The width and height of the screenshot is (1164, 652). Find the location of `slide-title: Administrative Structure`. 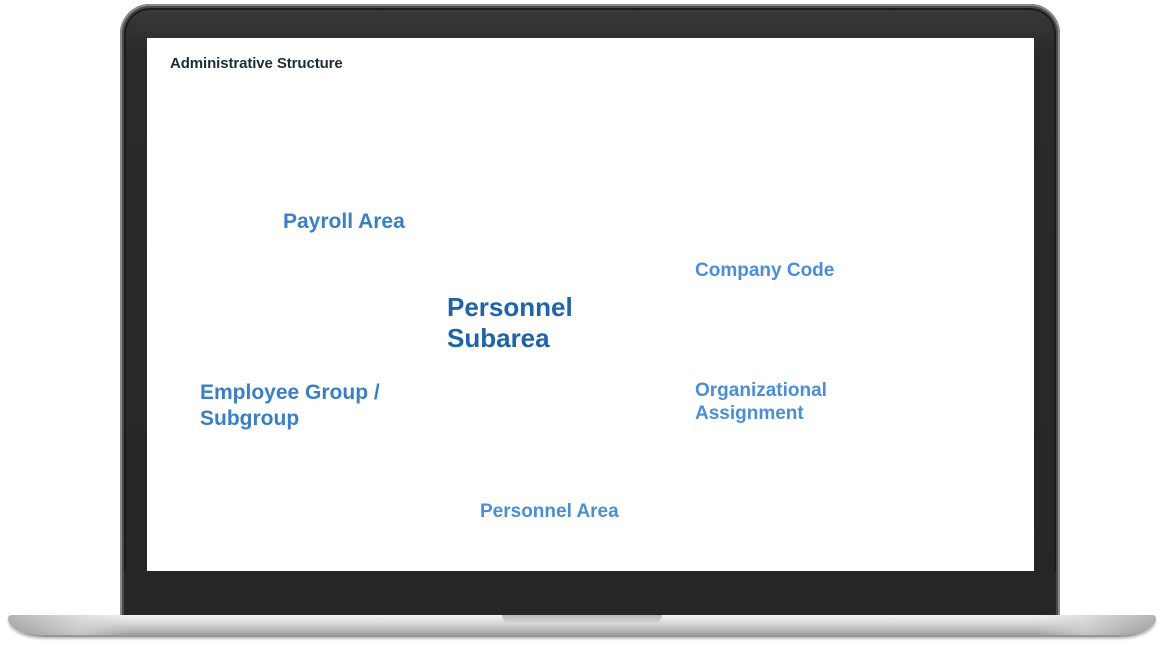

slide-title: Administrative Structure is located at coordinates (256, 63).